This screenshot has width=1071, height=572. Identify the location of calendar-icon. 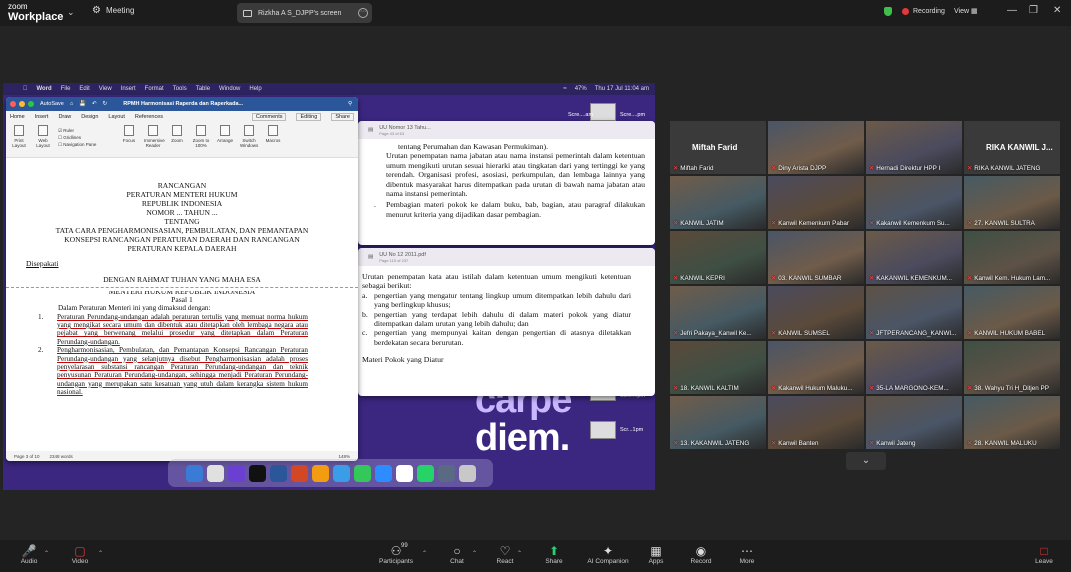
(404, 473).